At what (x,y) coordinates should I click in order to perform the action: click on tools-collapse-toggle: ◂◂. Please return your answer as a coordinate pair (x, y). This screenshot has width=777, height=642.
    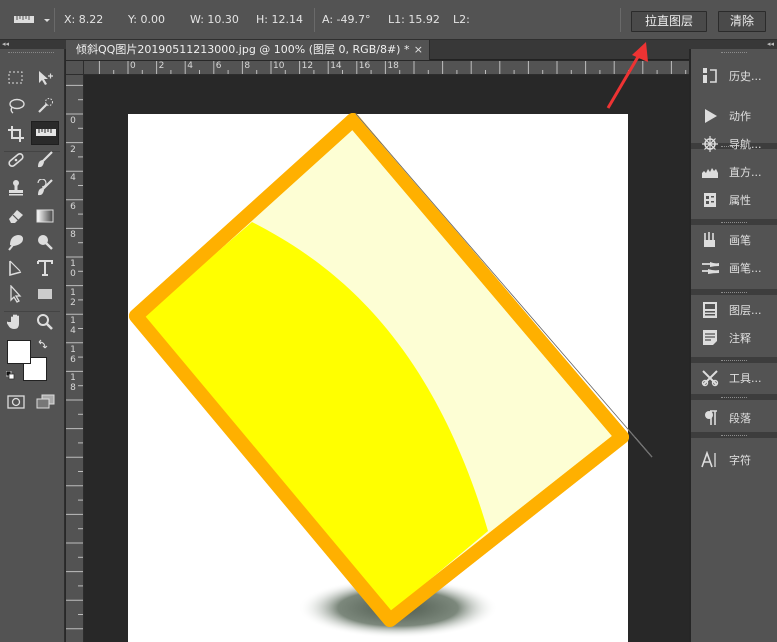
    Looking at the image, I should click on (33, 44).